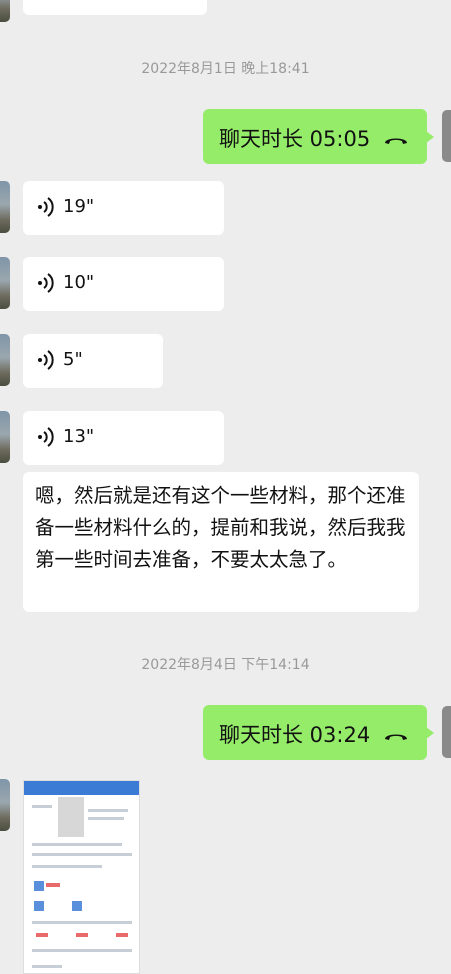 This screenshot has height=974, width=451. What do you see at coordinates (73, 359) in the screenshot?
I see `voice-duration: 5"` at bounding box center [73, 359].